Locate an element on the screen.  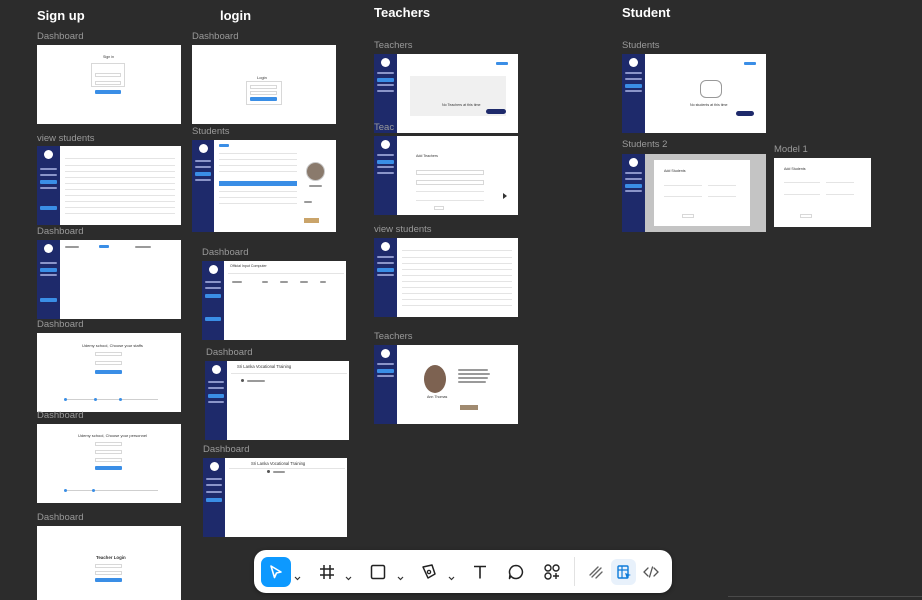
horizontal-scrollbar is located at coordinates (825, 596).